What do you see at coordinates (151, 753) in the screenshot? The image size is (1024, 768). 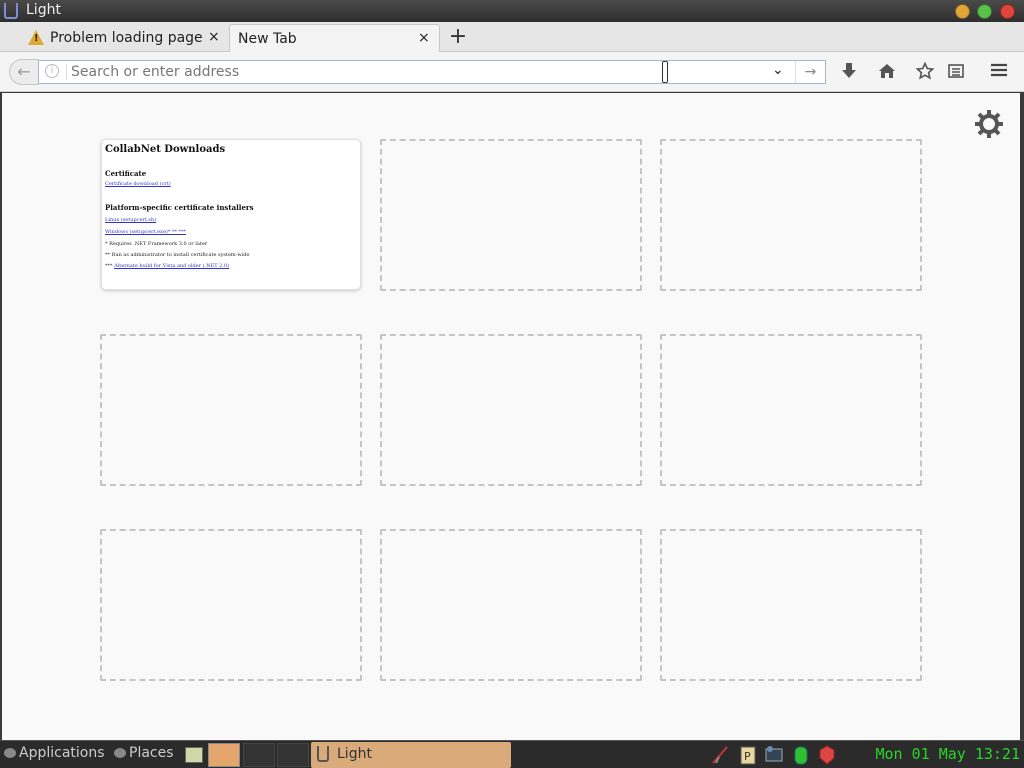 I see `places-label: Places` at bounding box center [151, 753].